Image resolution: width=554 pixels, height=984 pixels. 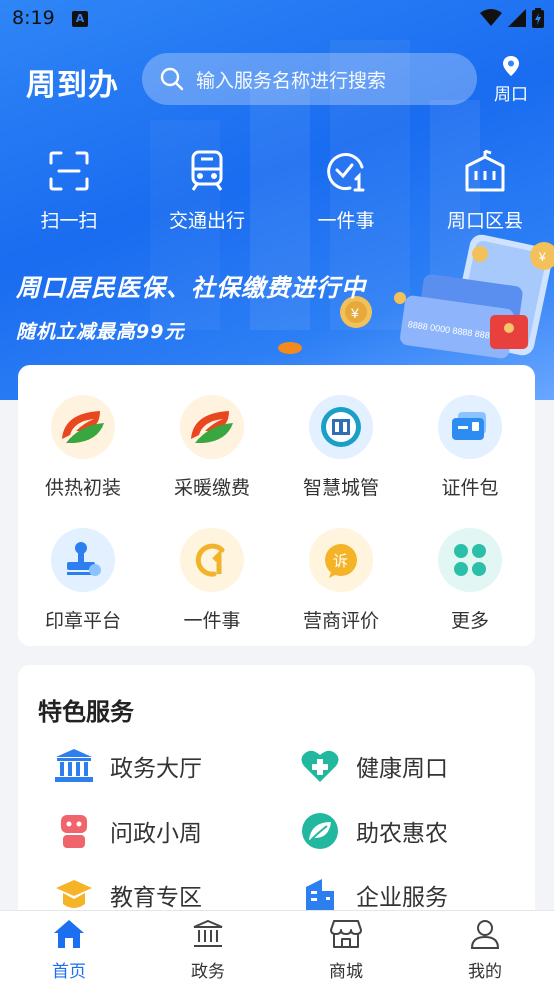 I want to click on service-one-thing: 一件事, so click(x=212, y=580).